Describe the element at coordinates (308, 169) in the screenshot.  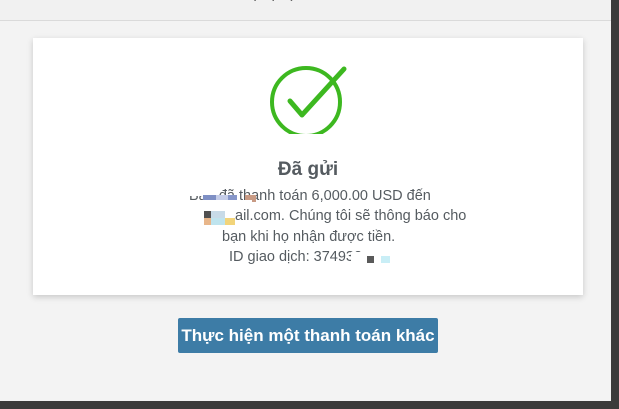
I see `confirmation-title: Đã gửi` at that location.